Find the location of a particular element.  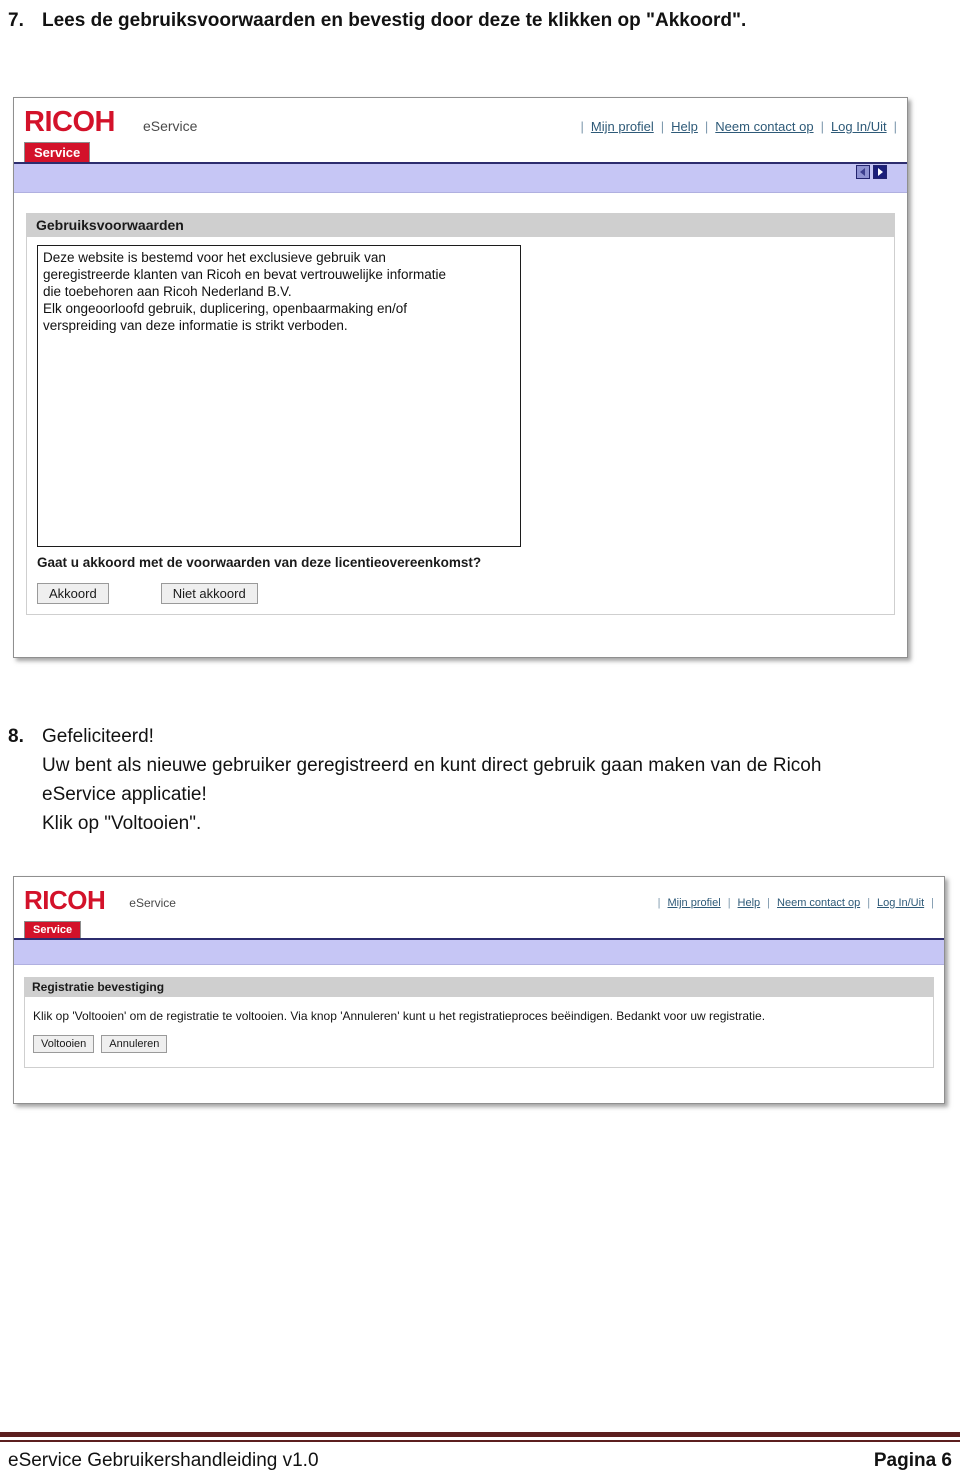

panel-title-gebruiksvoorwaarden: Gebruiksvoorwaarden is located at coordinates (460, 225).